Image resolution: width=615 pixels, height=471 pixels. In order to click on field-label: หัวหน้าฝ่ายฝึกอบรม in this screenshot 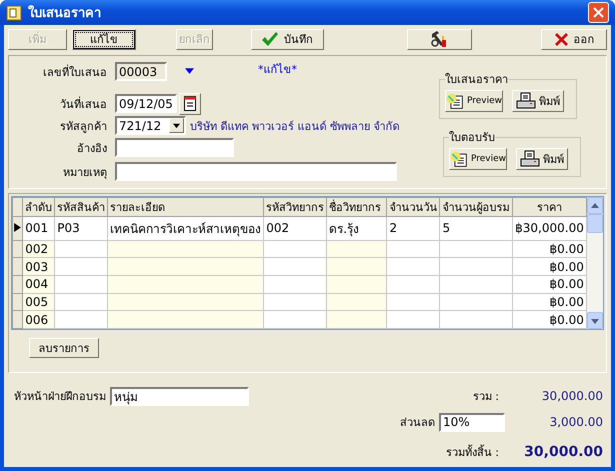, I will do `click(59, 397)`.